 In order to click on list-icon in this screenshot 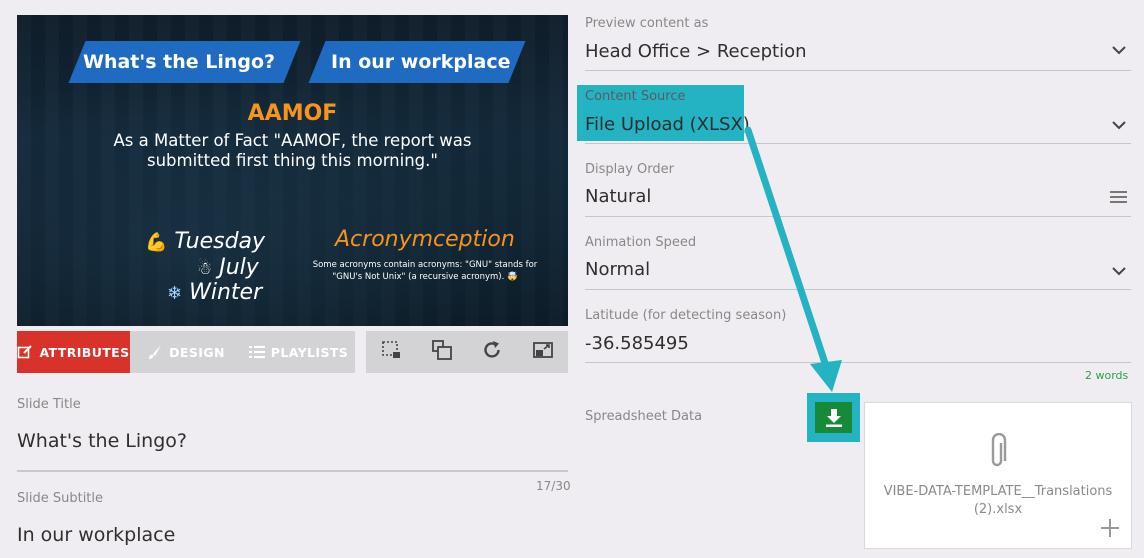, I will do `click(256, 352)`.